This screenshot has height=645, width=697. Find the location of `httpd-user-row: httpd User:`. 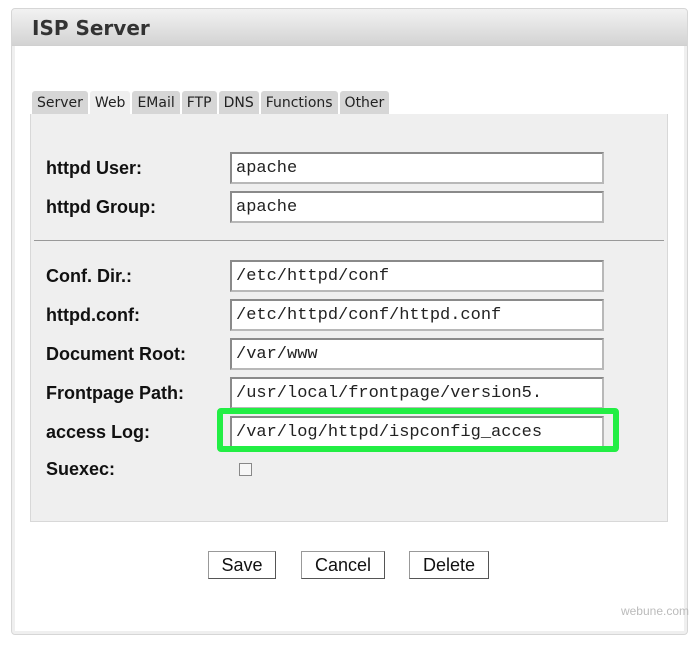

httpd-user-row: httpd User: is located at coordinates (325, 168).